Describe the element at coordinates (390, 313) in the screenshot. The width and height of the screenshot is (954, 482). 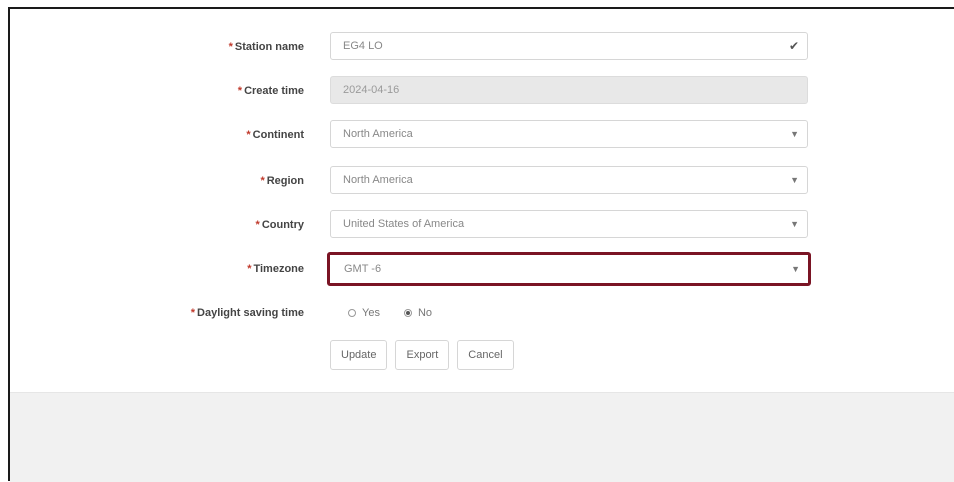
I see `daylight-saving-radio-group: Yes No` at that location.